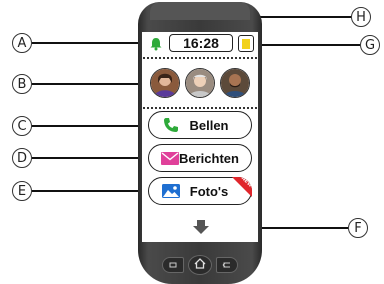  I want to click on callout-line-d, so click(91, 158).